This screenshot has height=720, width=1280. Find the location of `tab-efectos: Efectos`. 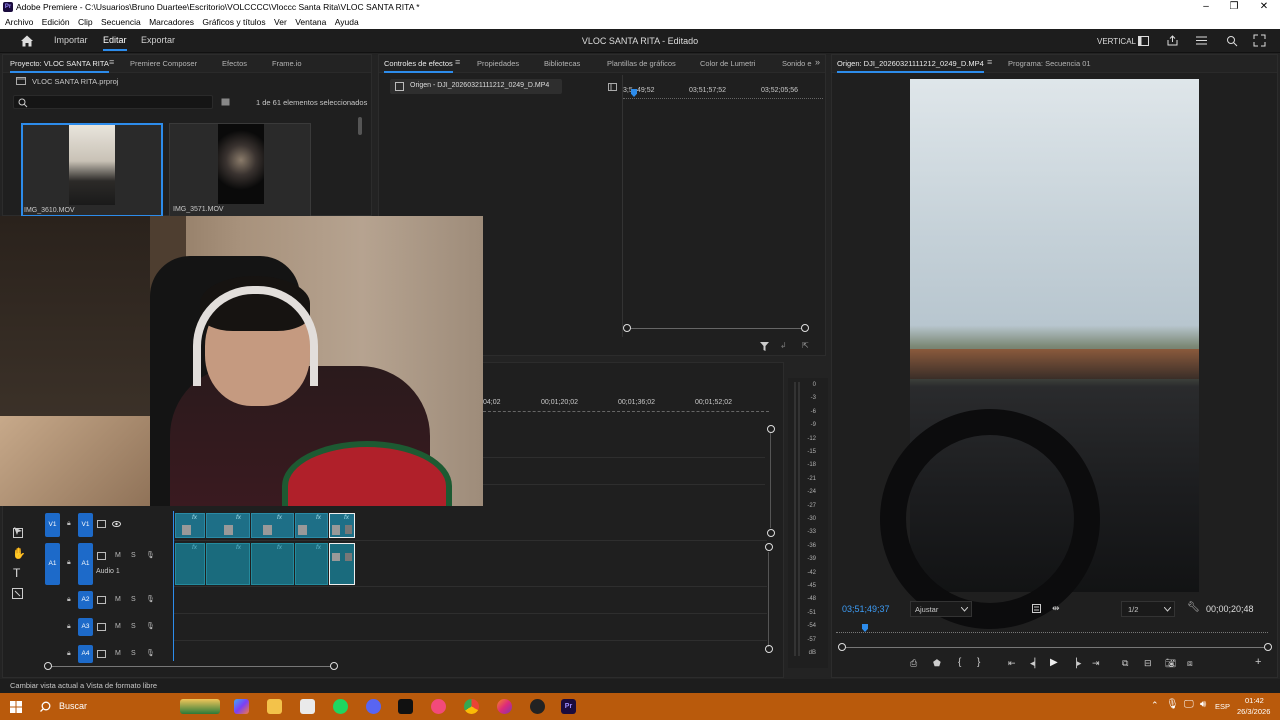

tab-efectos: Efectos is located at coordinates (234, 63).